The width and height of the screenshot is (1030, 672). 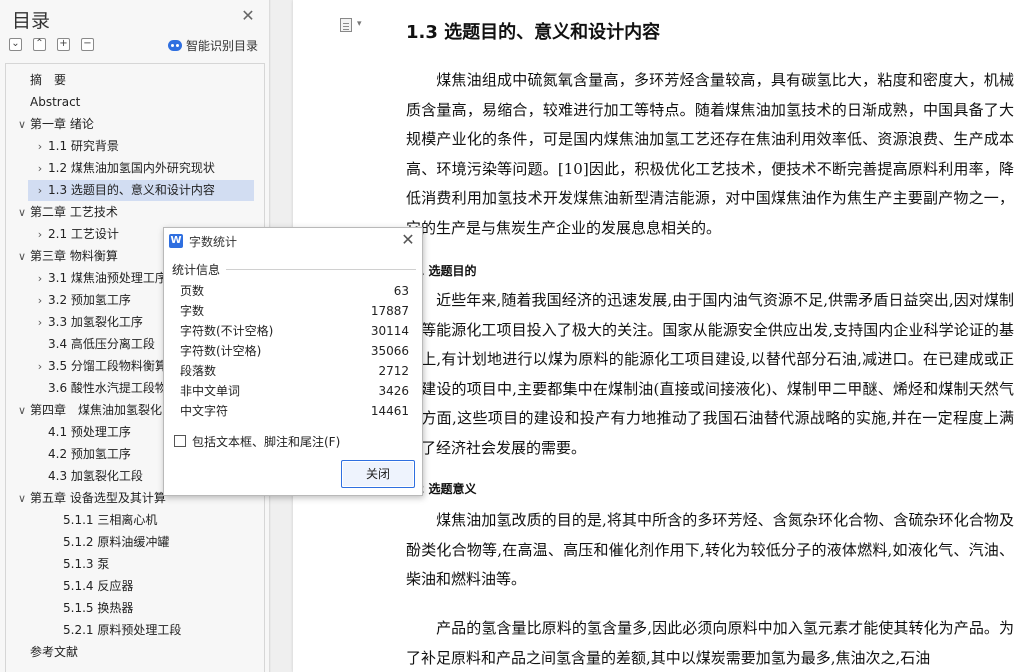 I want to click on smart-toc-button: 智能识别目录, so click(x=213, y=45).